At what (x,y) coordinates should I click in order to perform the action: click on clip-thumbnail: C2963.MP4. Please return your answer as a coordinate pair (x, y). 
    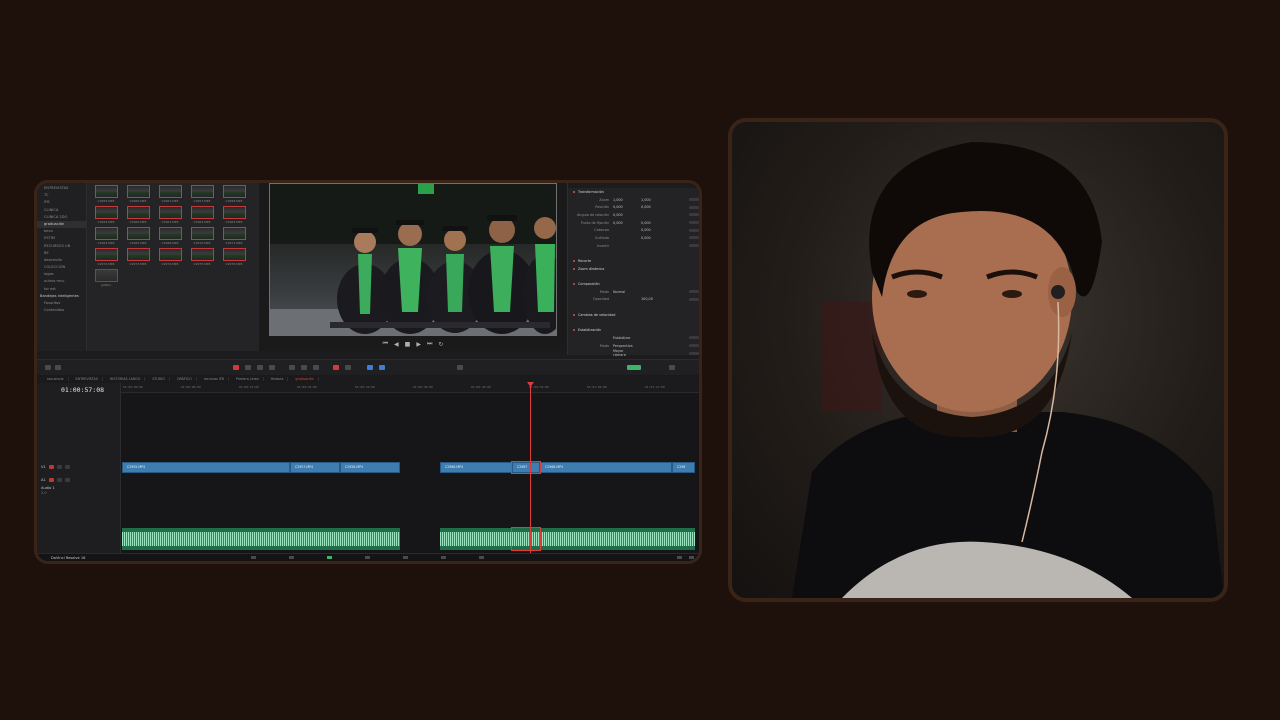
    Looking at the image, I should click on (234, 215).